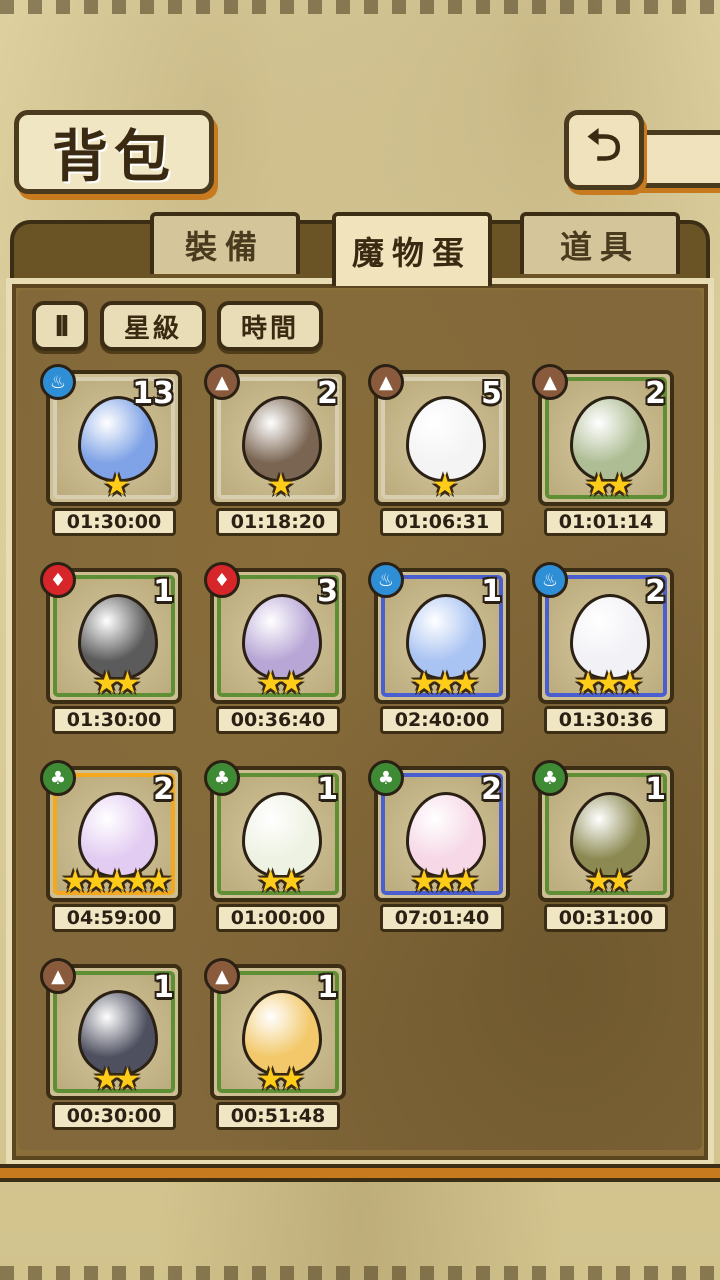 The image size is (720, 1280). Describe the element at coordinates (224, 247) in the screenshot. I see `tab-equipment-label: 裝備` at that location.